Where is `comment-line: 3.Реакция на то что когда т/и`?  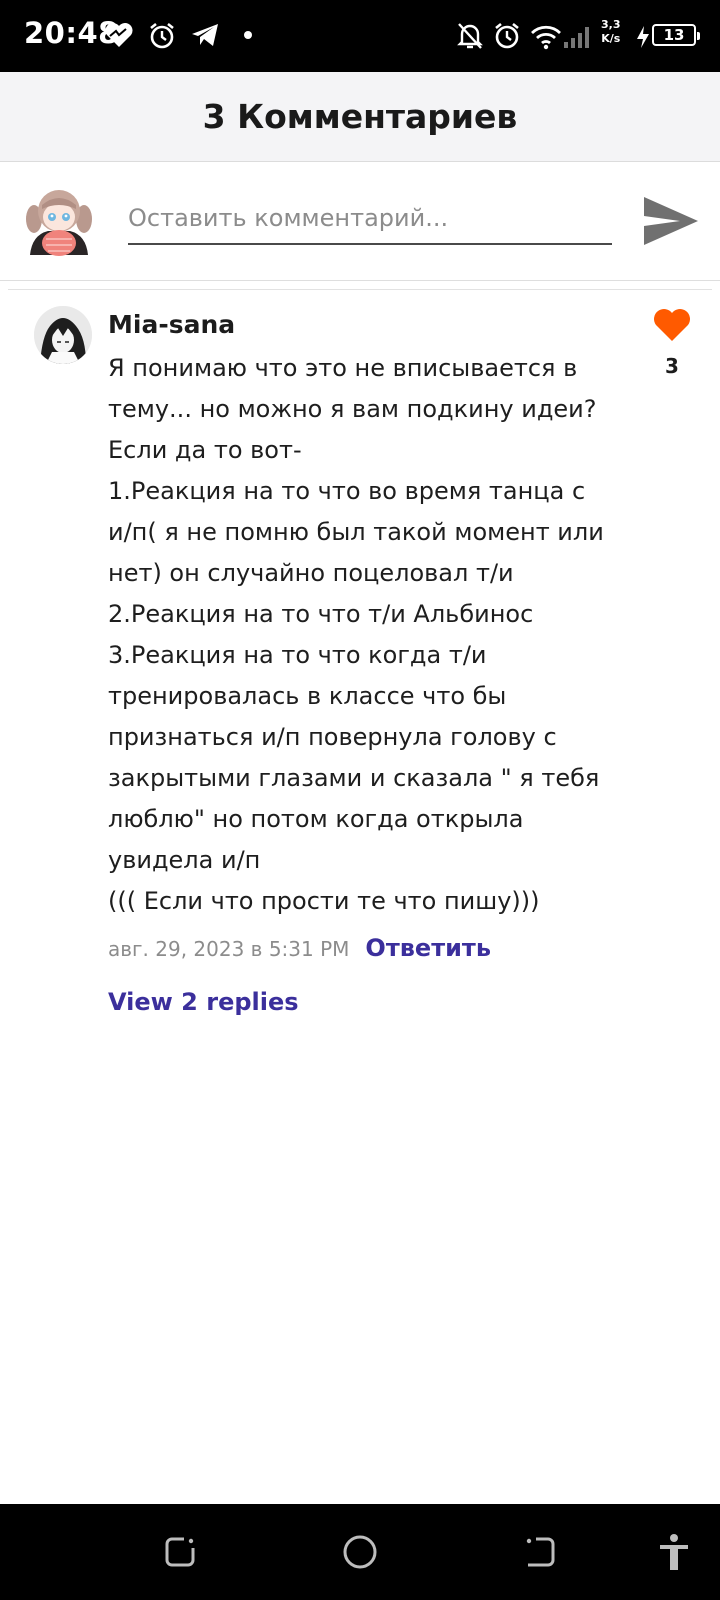 comment-line: 3.Реакция на то что когда т/и is located at coordinates (297, 655).